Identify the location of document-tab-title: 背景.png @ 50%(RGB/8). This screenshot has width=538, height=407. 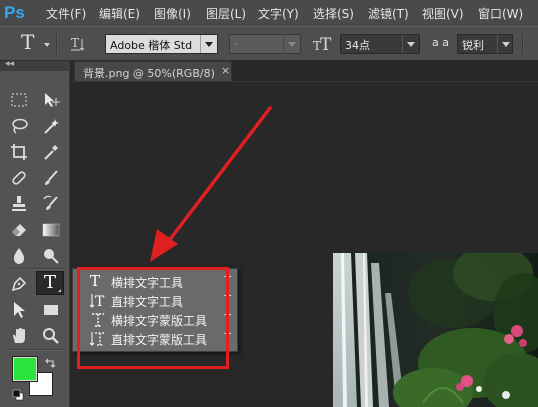
(149, 73).